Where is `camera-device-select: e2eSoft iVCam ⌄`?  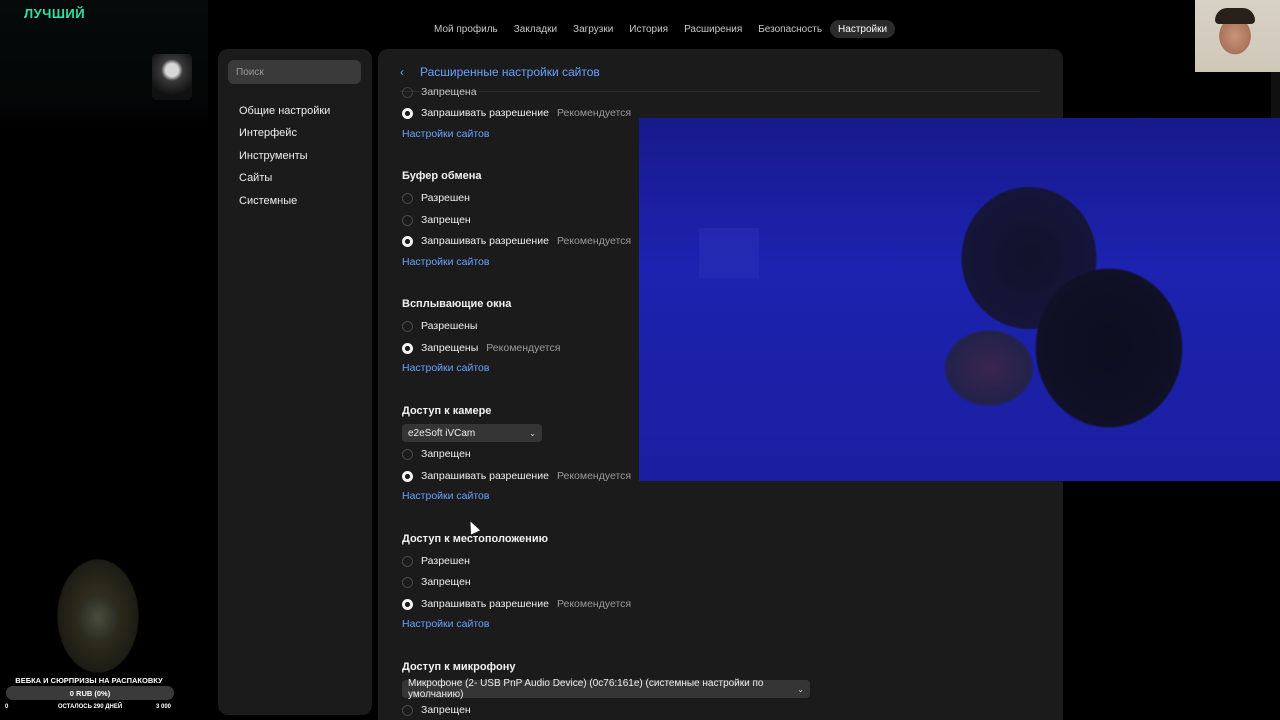
camera-device-select: e2eSoft iVCam ⌄ is located at coordinates (472, 433).